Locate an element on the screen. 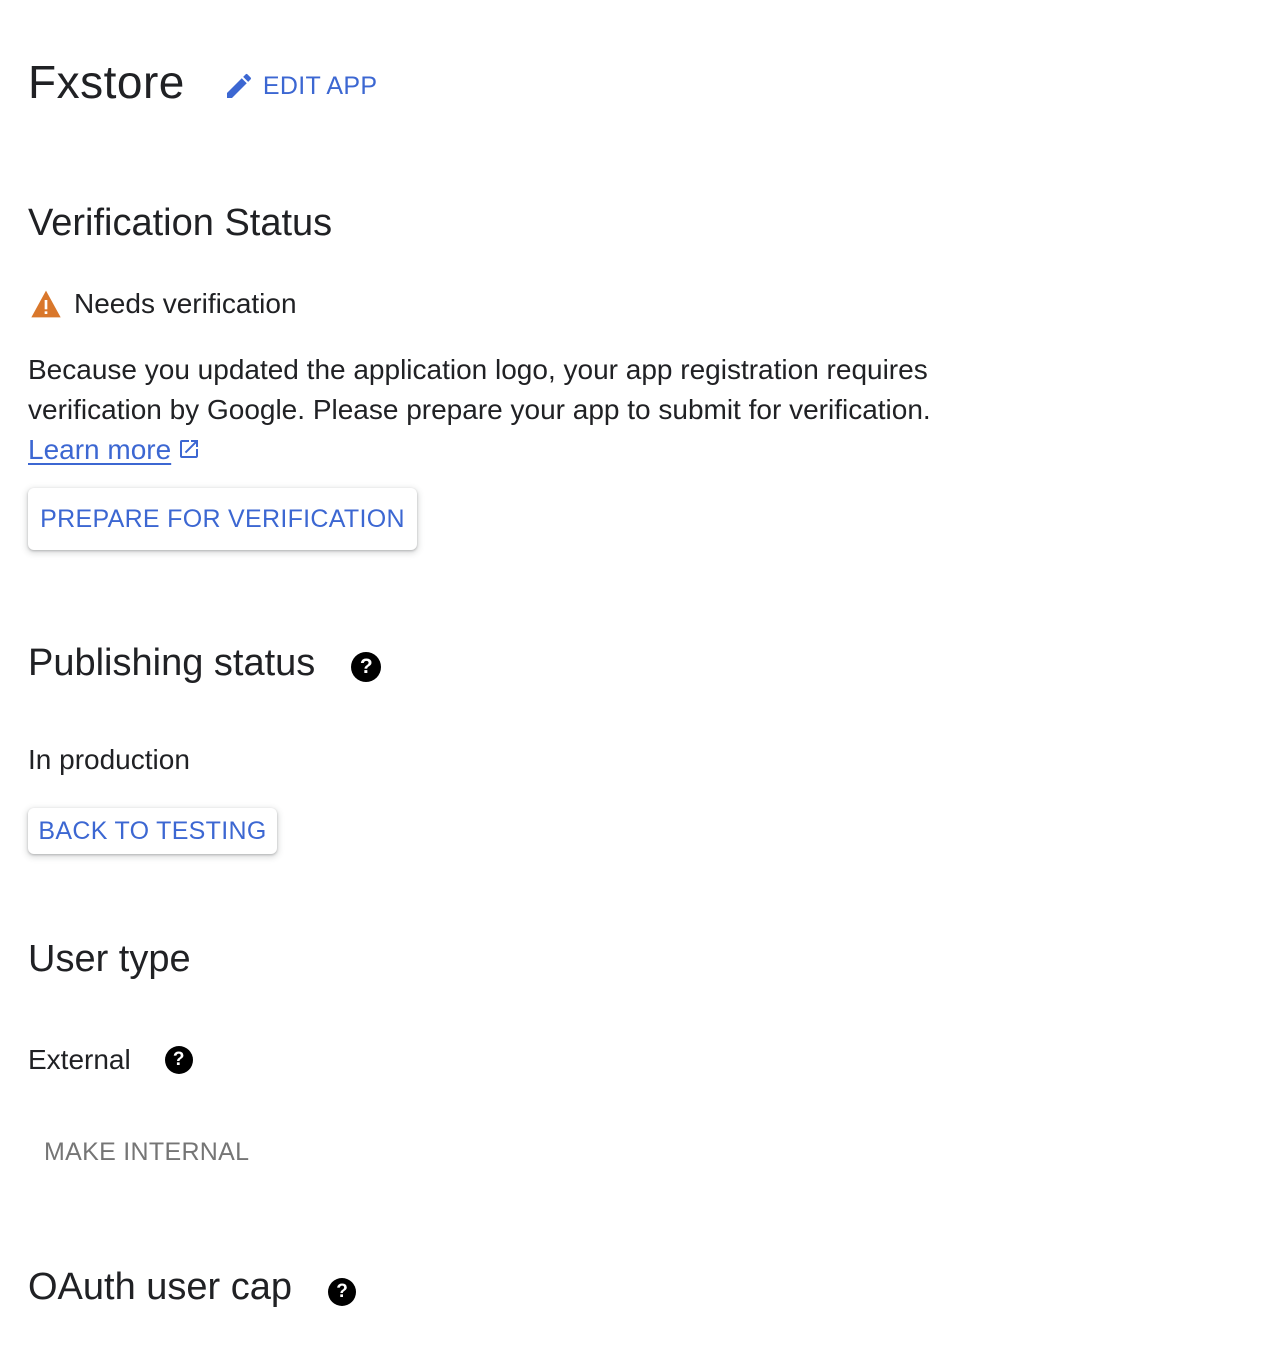 The image size is (1272, 1370). publishing-heading: Publishing status ? is located at coordinates (205, 663).